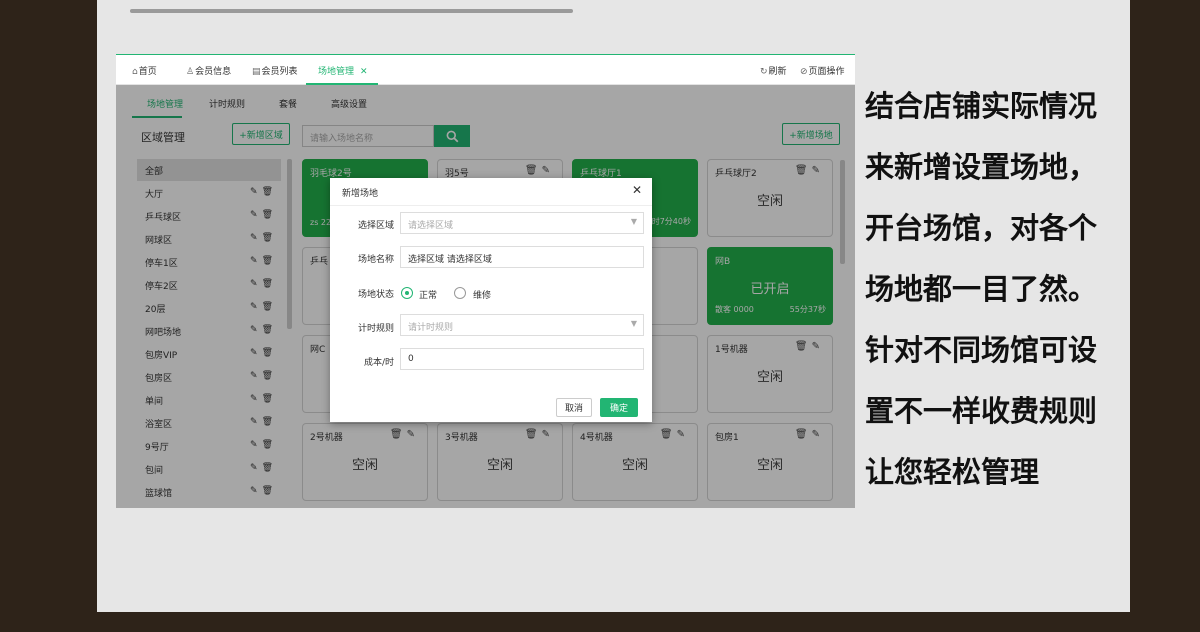  I want to click on status-normal-label: 正常, so click(428, 296).